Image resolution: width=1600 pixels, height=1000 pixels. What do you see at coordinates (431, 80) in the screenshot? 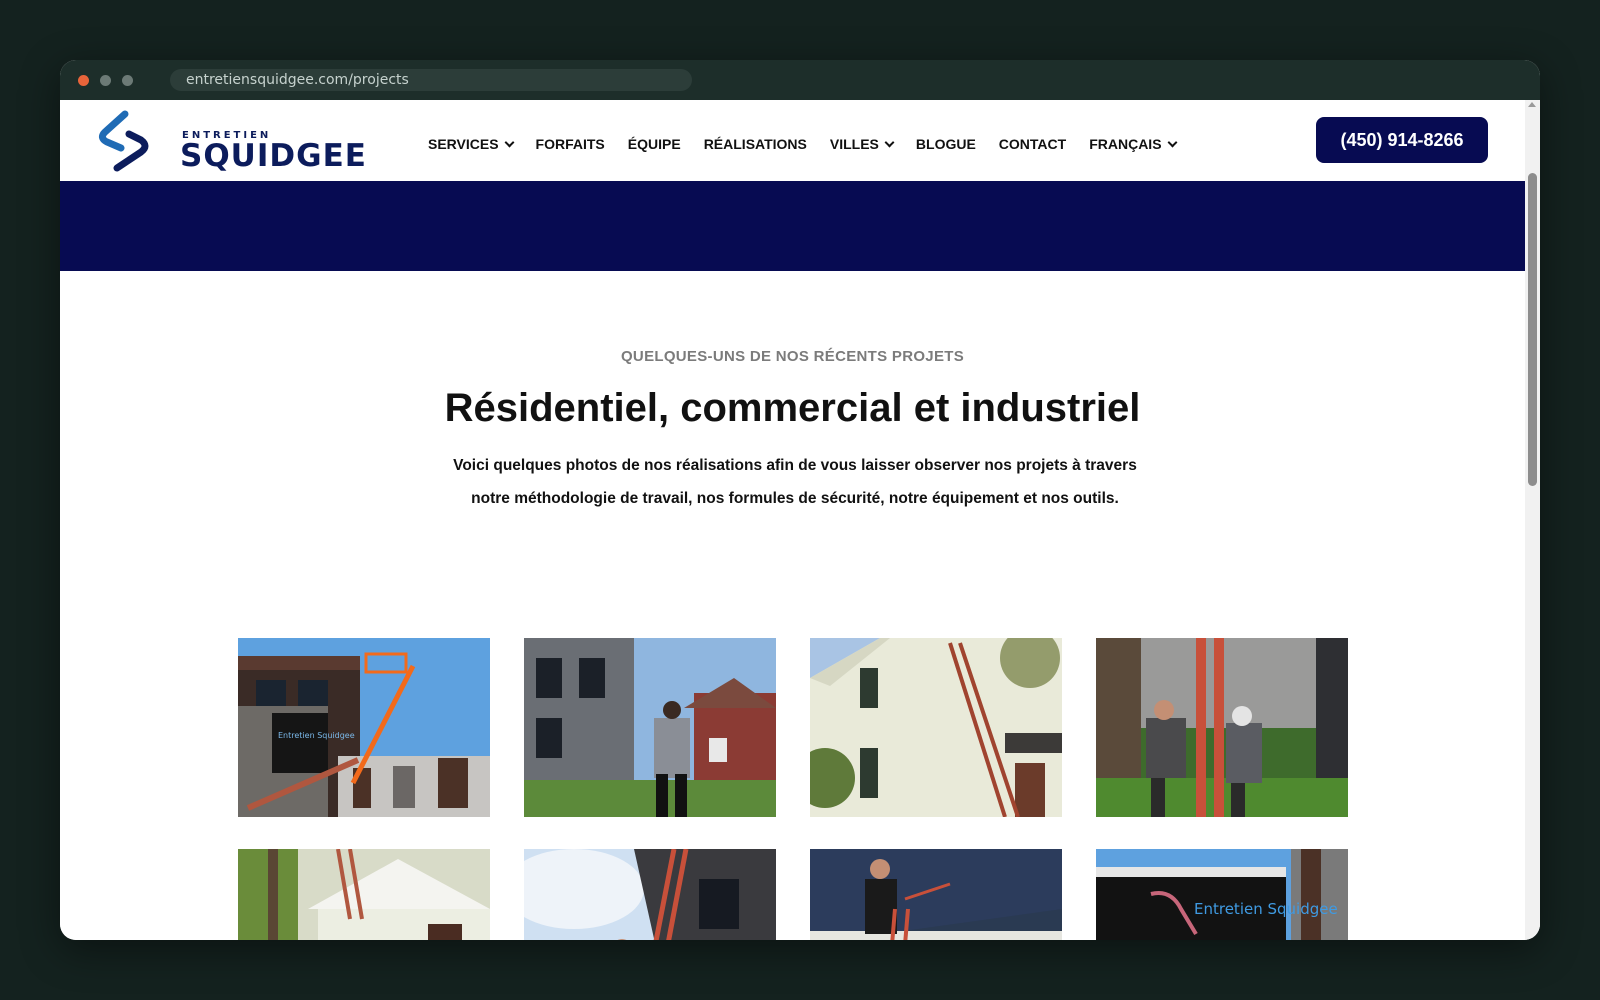
I see `address-bar: entretiensquidgee.com/projects` at bounding box center [431, 80].